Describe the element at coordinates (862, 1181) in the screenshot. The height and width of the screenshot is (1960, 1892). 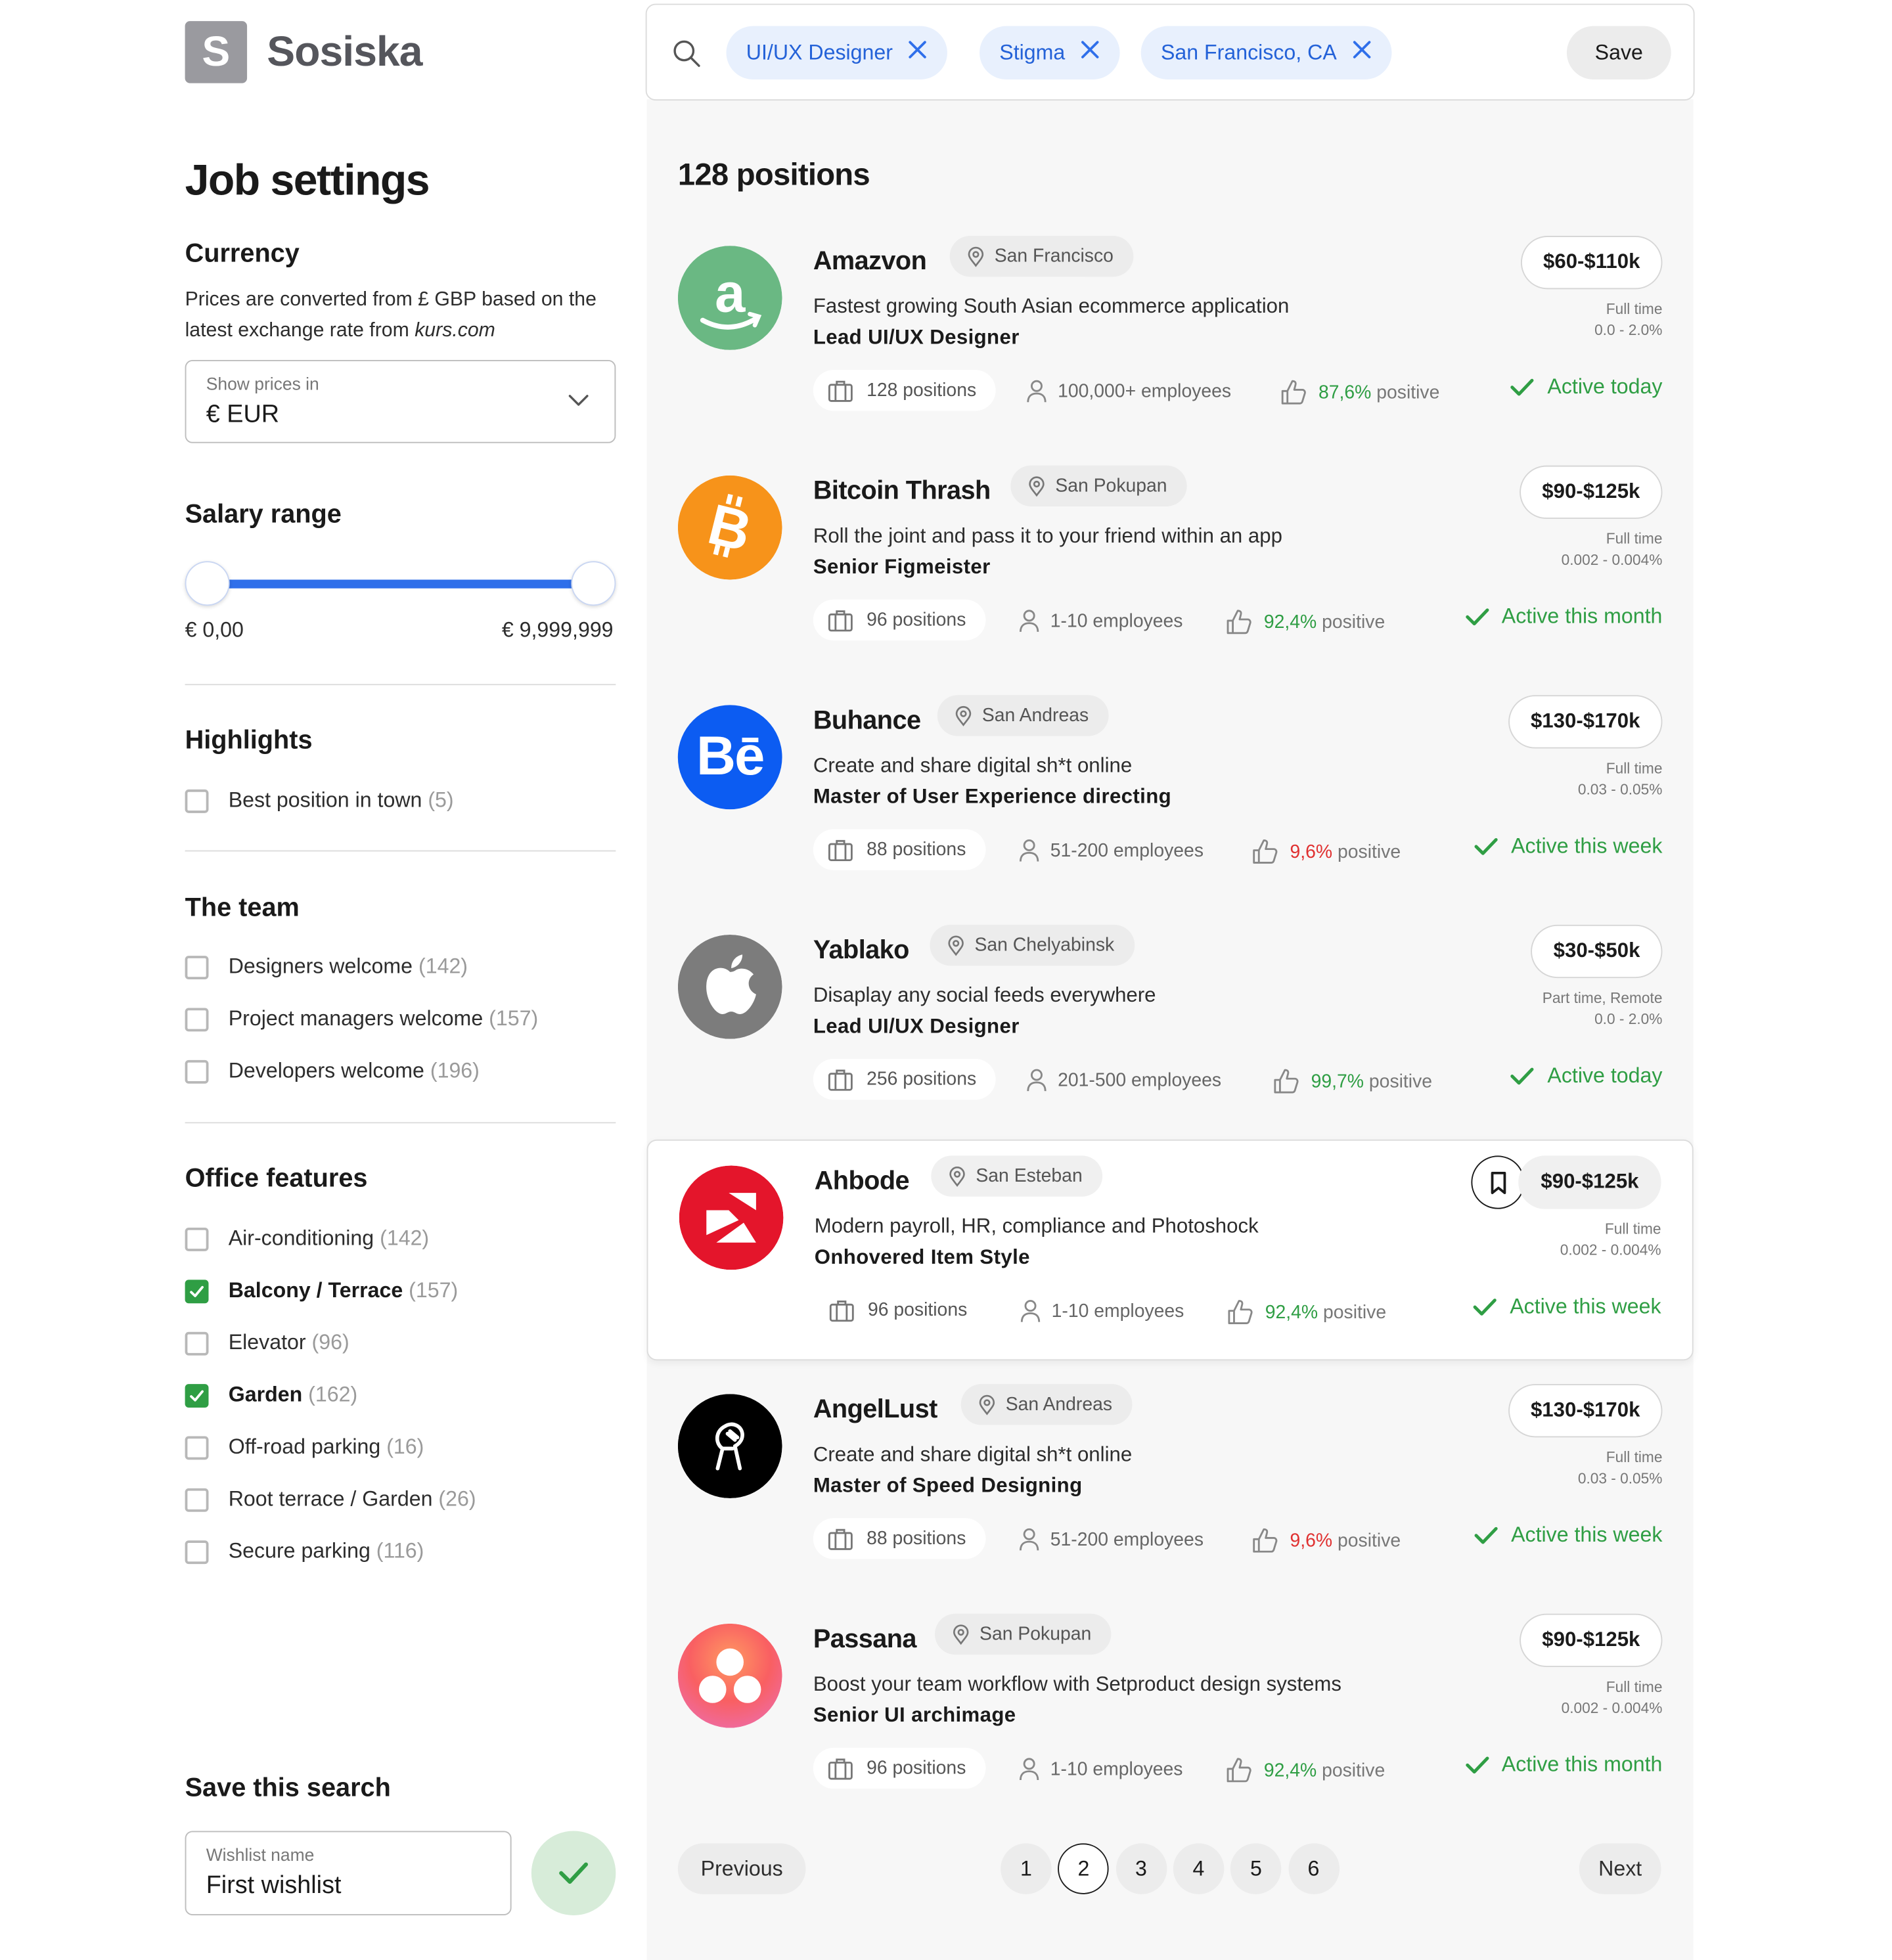
I see `company-name: Ahbode` at that location.